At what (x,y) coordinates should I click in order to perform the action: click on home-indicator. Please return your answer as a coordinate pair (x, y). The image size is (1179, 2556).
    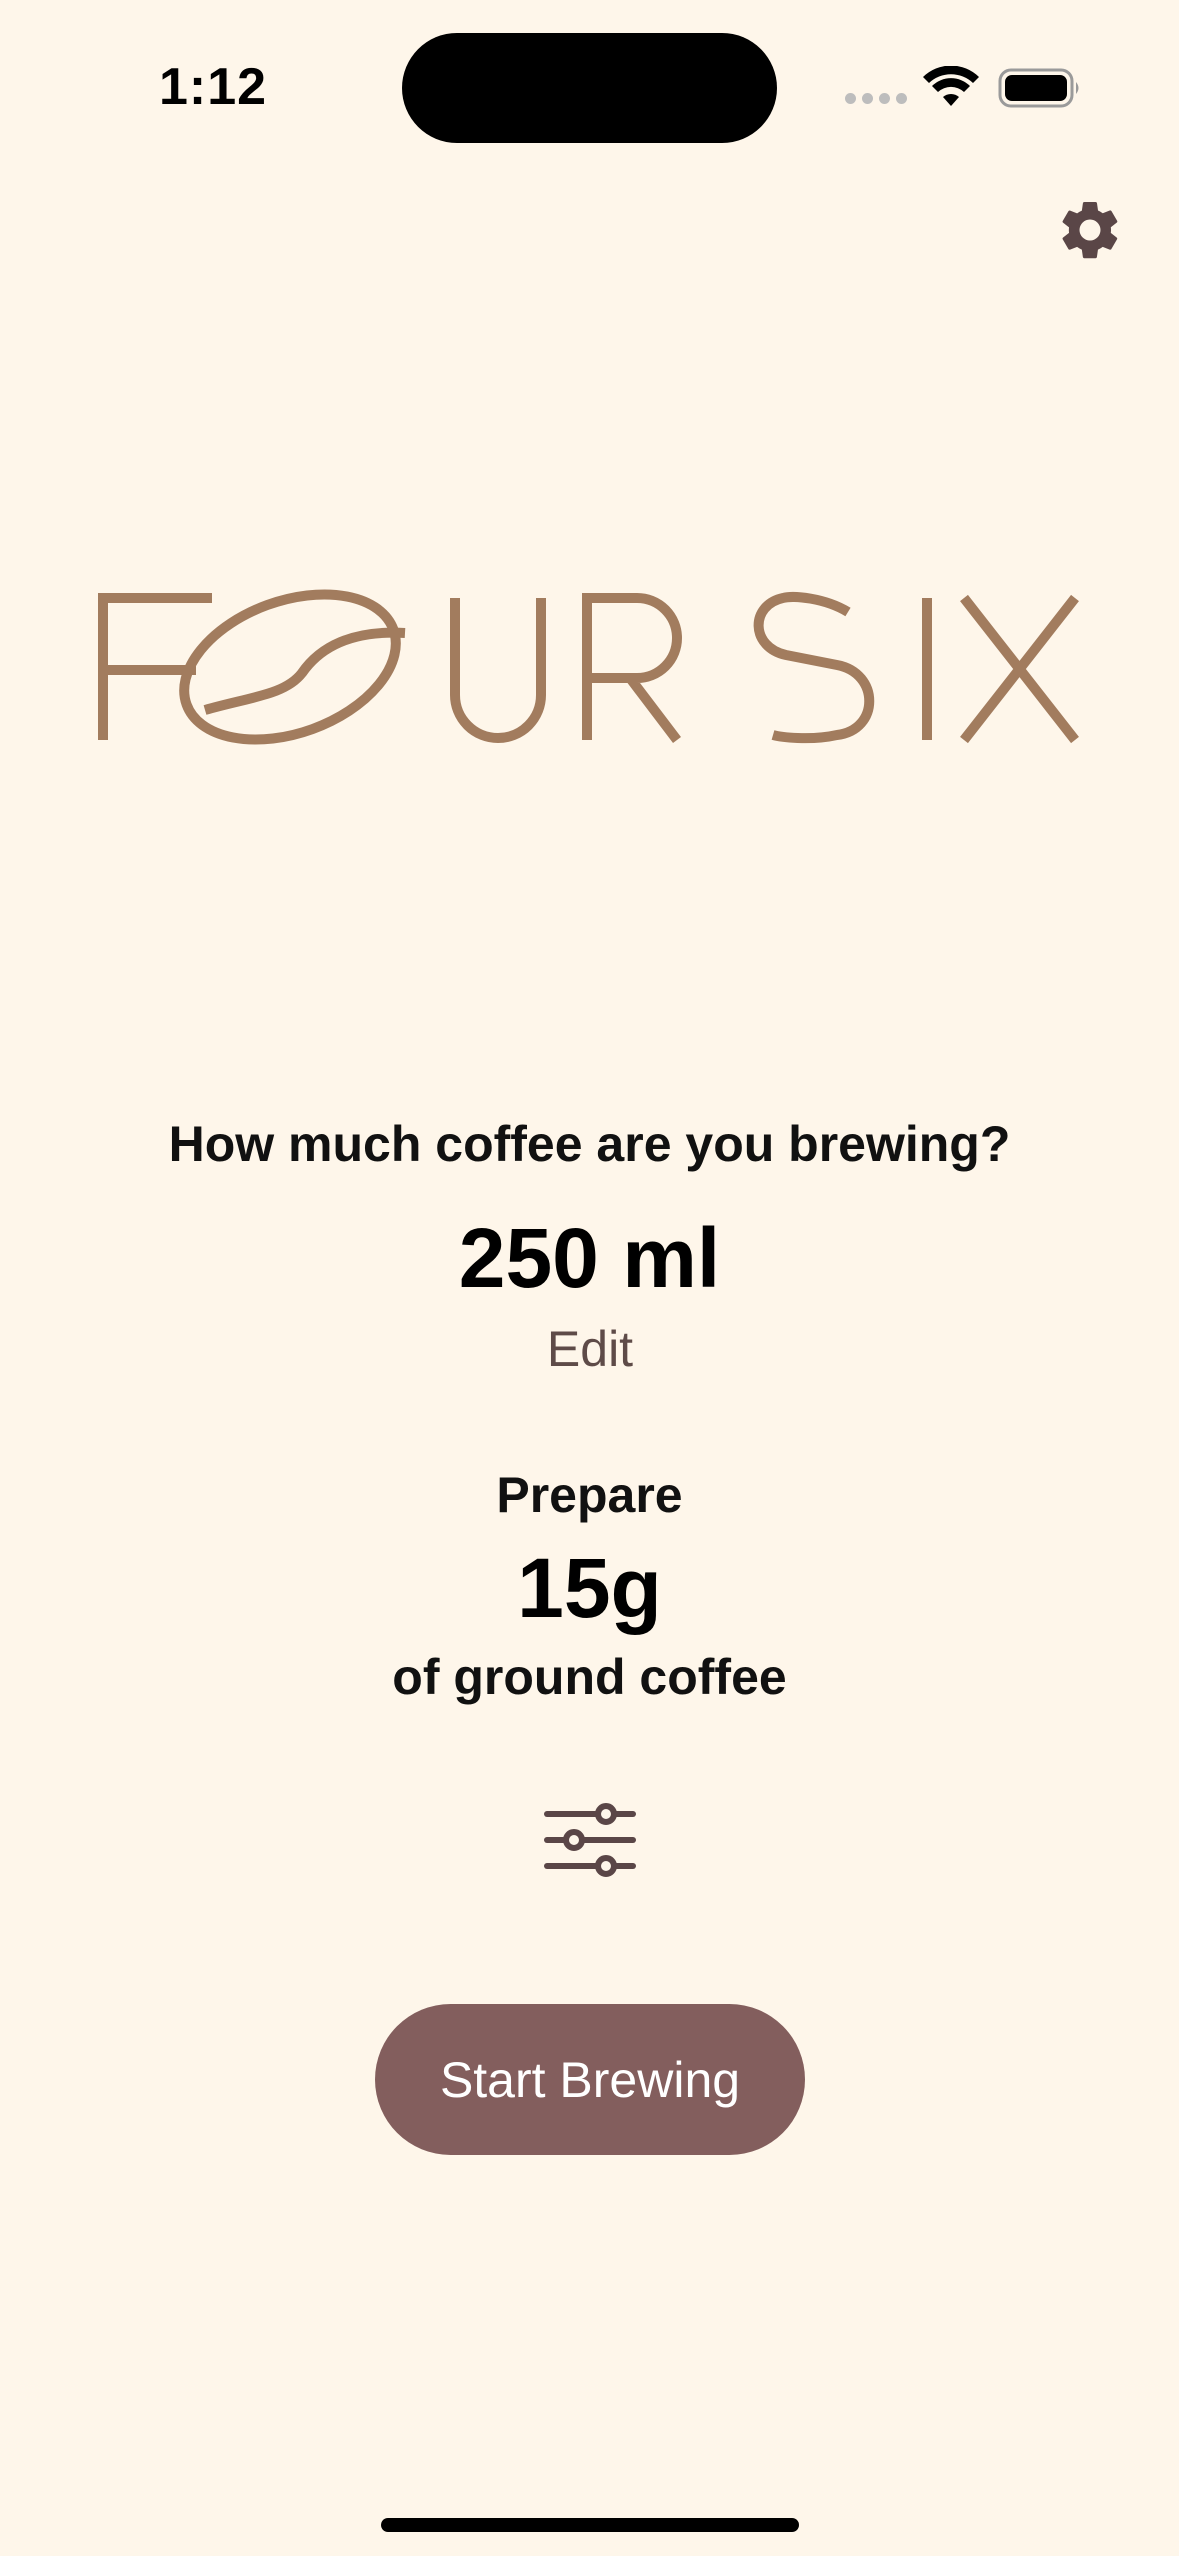
    Looking at the image, I should click on (590, 2525).